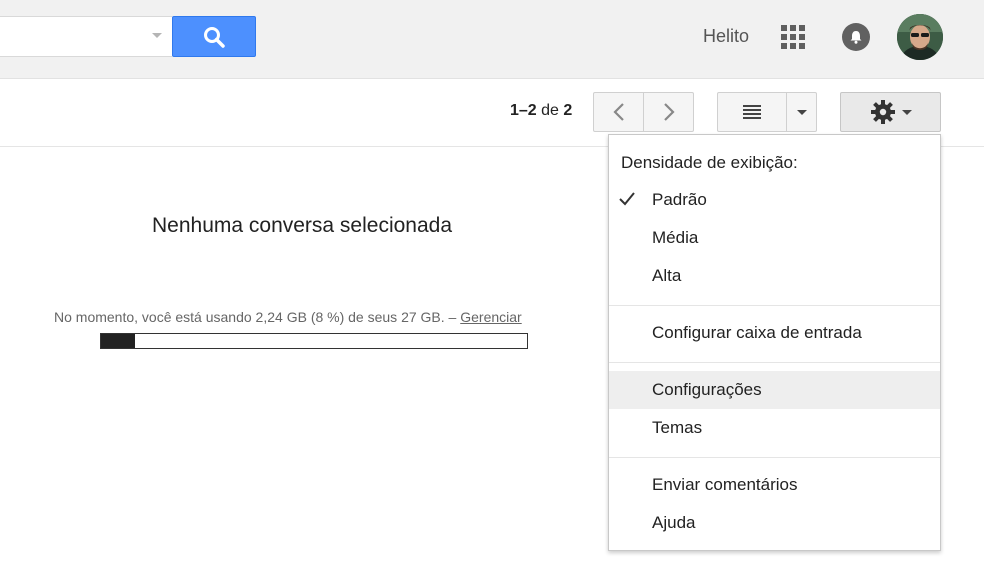 This screenshot has height=566, width=984. I want to click on empty-state-message: Nenhuma conversa selecionada, so click(302, 225).